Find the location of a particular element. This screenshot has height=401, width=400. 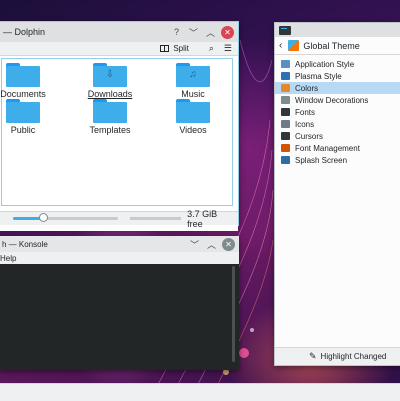

settings-item: Window Decorations is located at coordinates (337, 100).